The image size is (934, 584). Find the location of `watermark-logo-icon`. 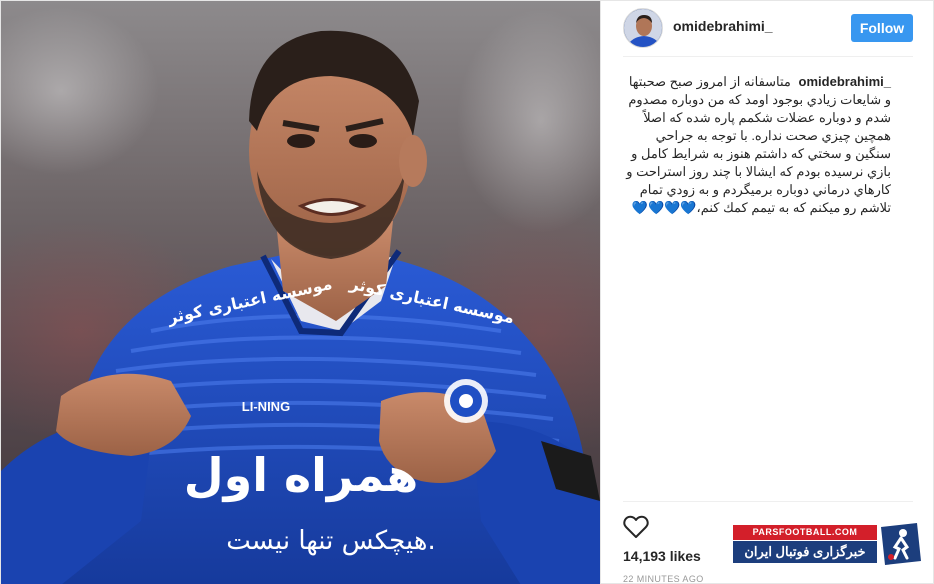

watermark-logo-icon is located at coordinates (901, 544).